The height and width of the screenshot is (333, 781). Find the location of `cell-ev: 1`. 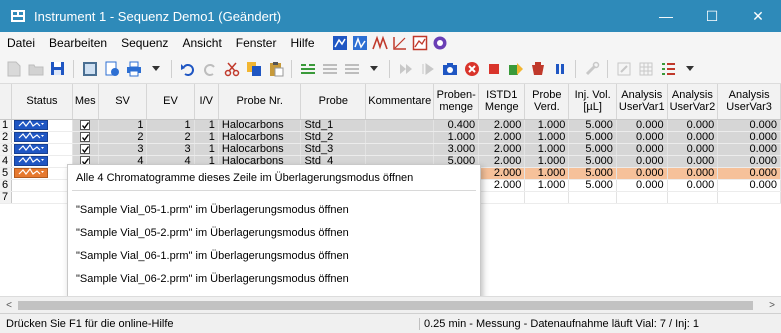

cell-ev: 1 is located at coordinates (170, 125).